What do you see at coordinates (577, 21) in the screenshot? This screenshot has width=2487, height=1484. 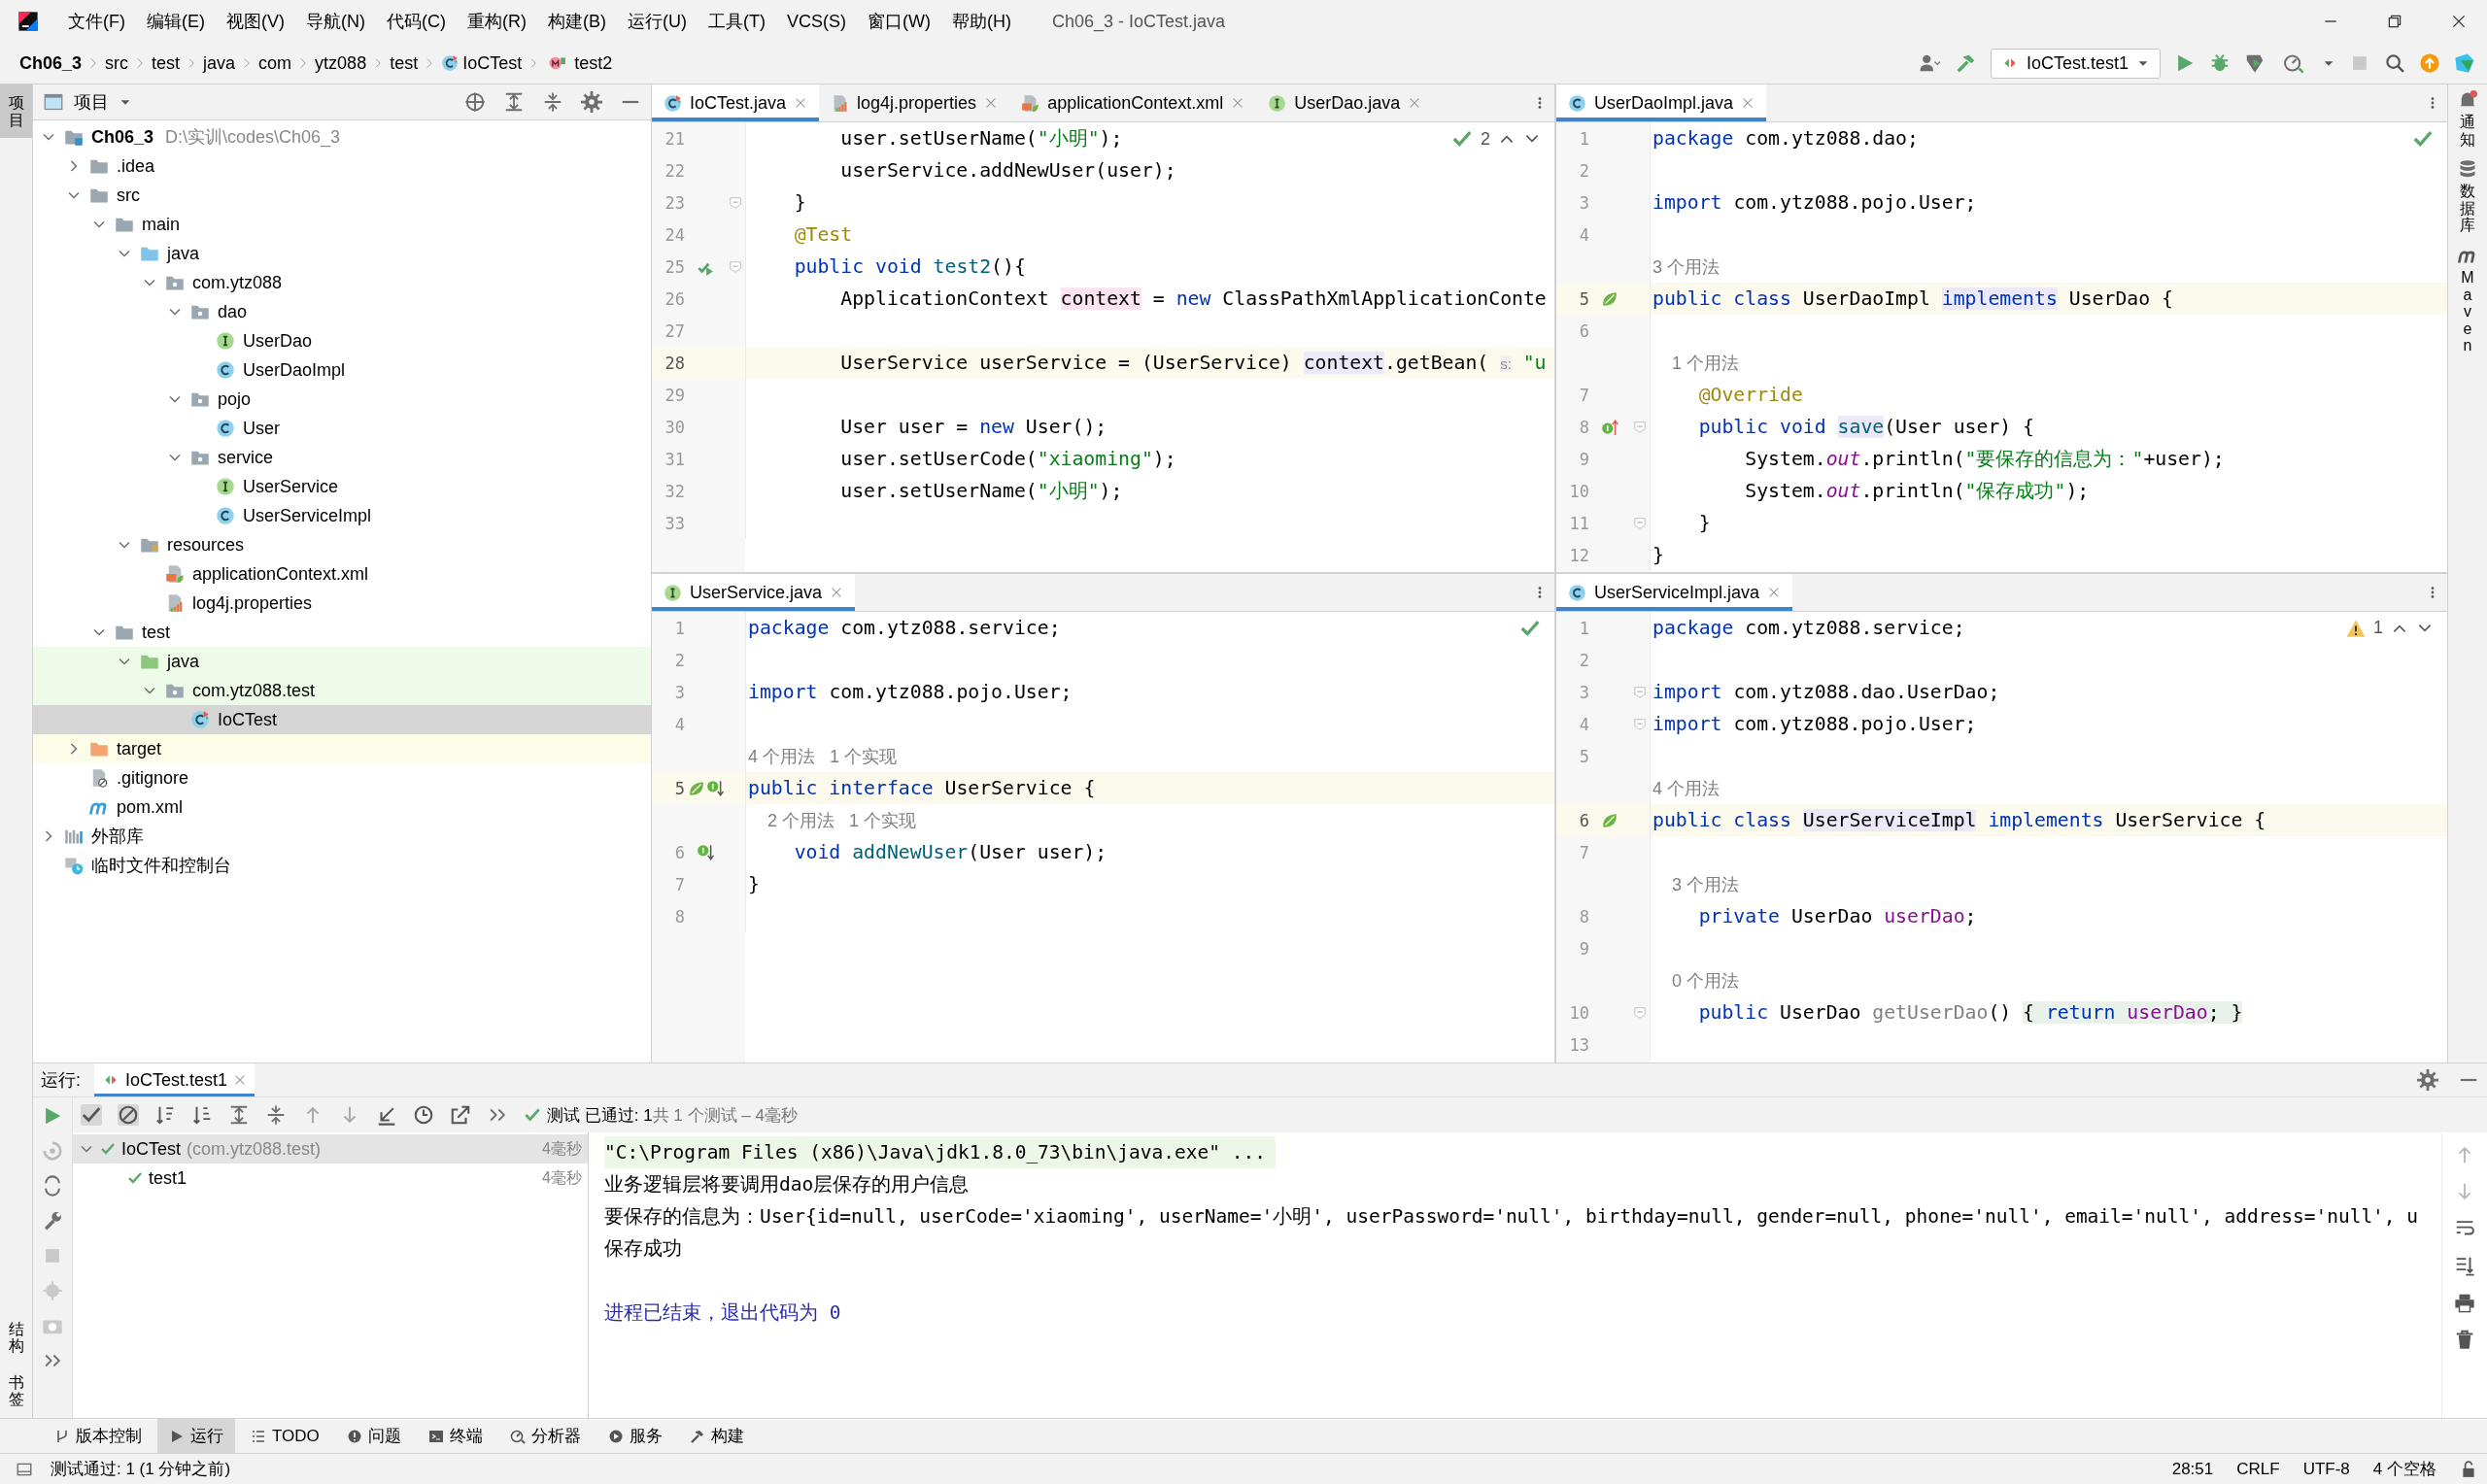 I see `menu-item: 构建(B)` at bounding box center [577, 21].